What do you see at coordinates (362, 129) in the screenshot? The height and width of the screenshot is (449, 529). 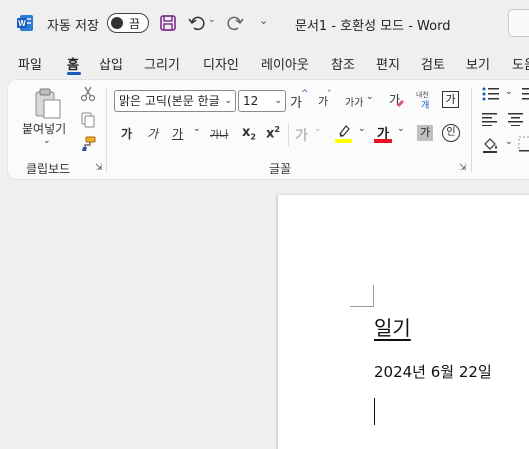 I see `highlight-dropdown-icon: ⌄` at bounding box center [362, 129].